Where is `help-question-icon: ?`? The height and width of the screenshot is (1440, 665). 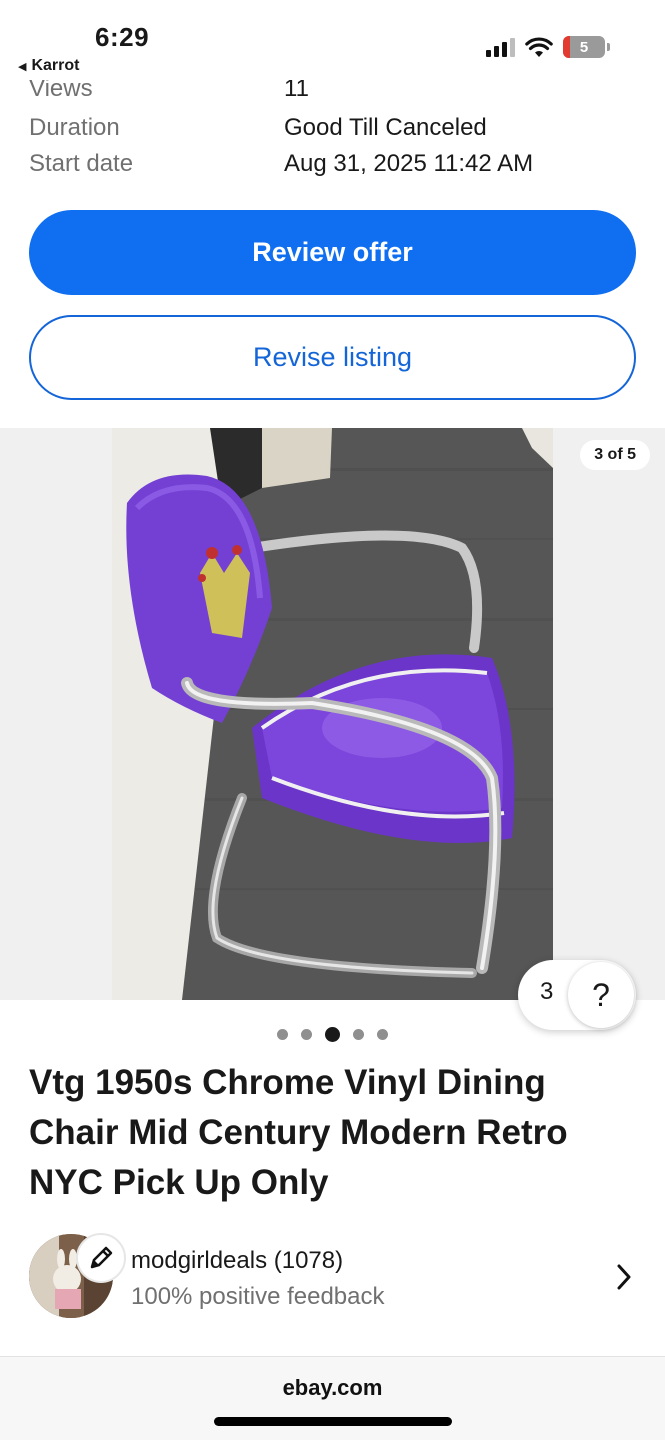
help-question-icon: ? is located at coordinates (601, 995).